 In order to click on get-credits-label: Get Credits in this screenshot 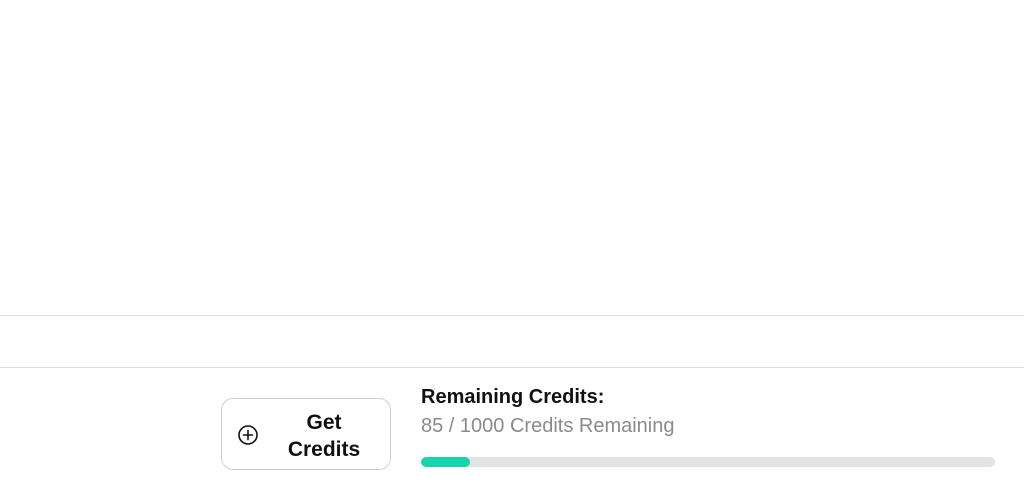, I will do `click(324, 436)`.